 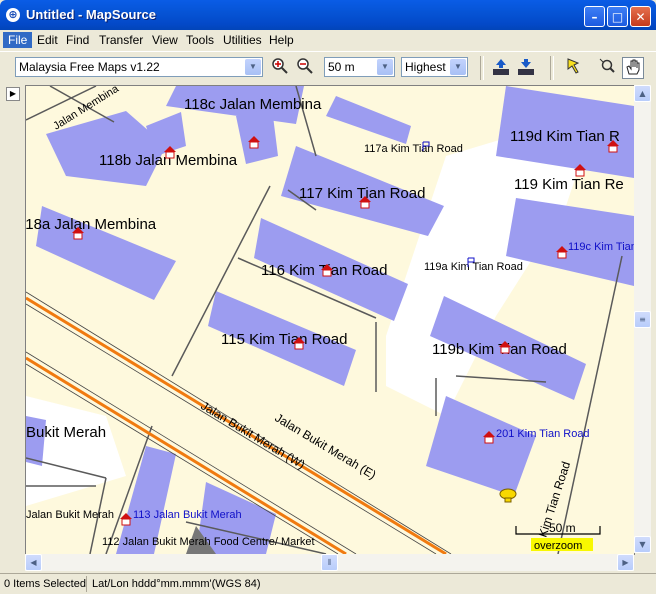 What do you see at coordinates (501, 68) in the screenshot?
I see `receive-from-device-icon` at bounding box center [501, 68].